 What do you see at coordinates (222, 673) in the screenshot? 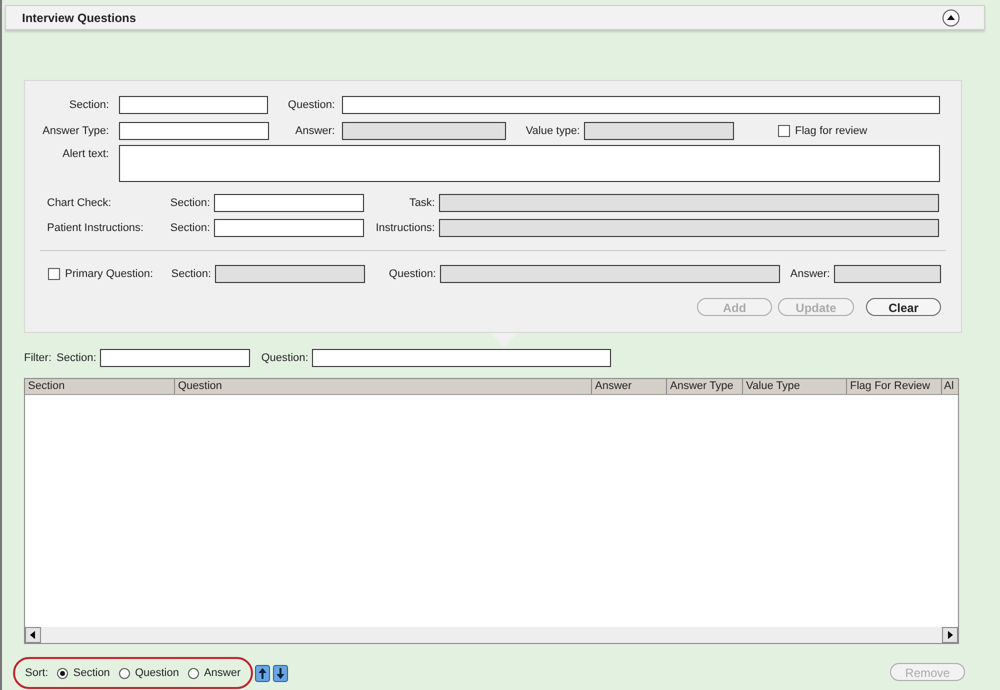
I see `field-label: Answer` at bounding box center [222, 673].